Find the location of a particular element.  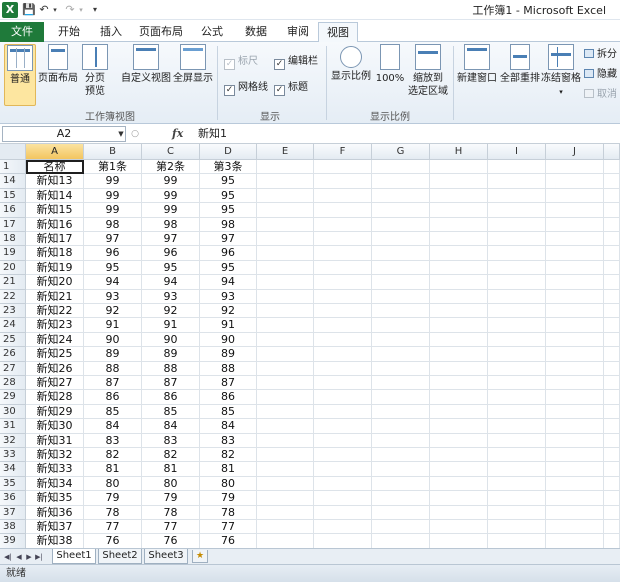

cell-b: 98 is located at coordinates (113, 224).